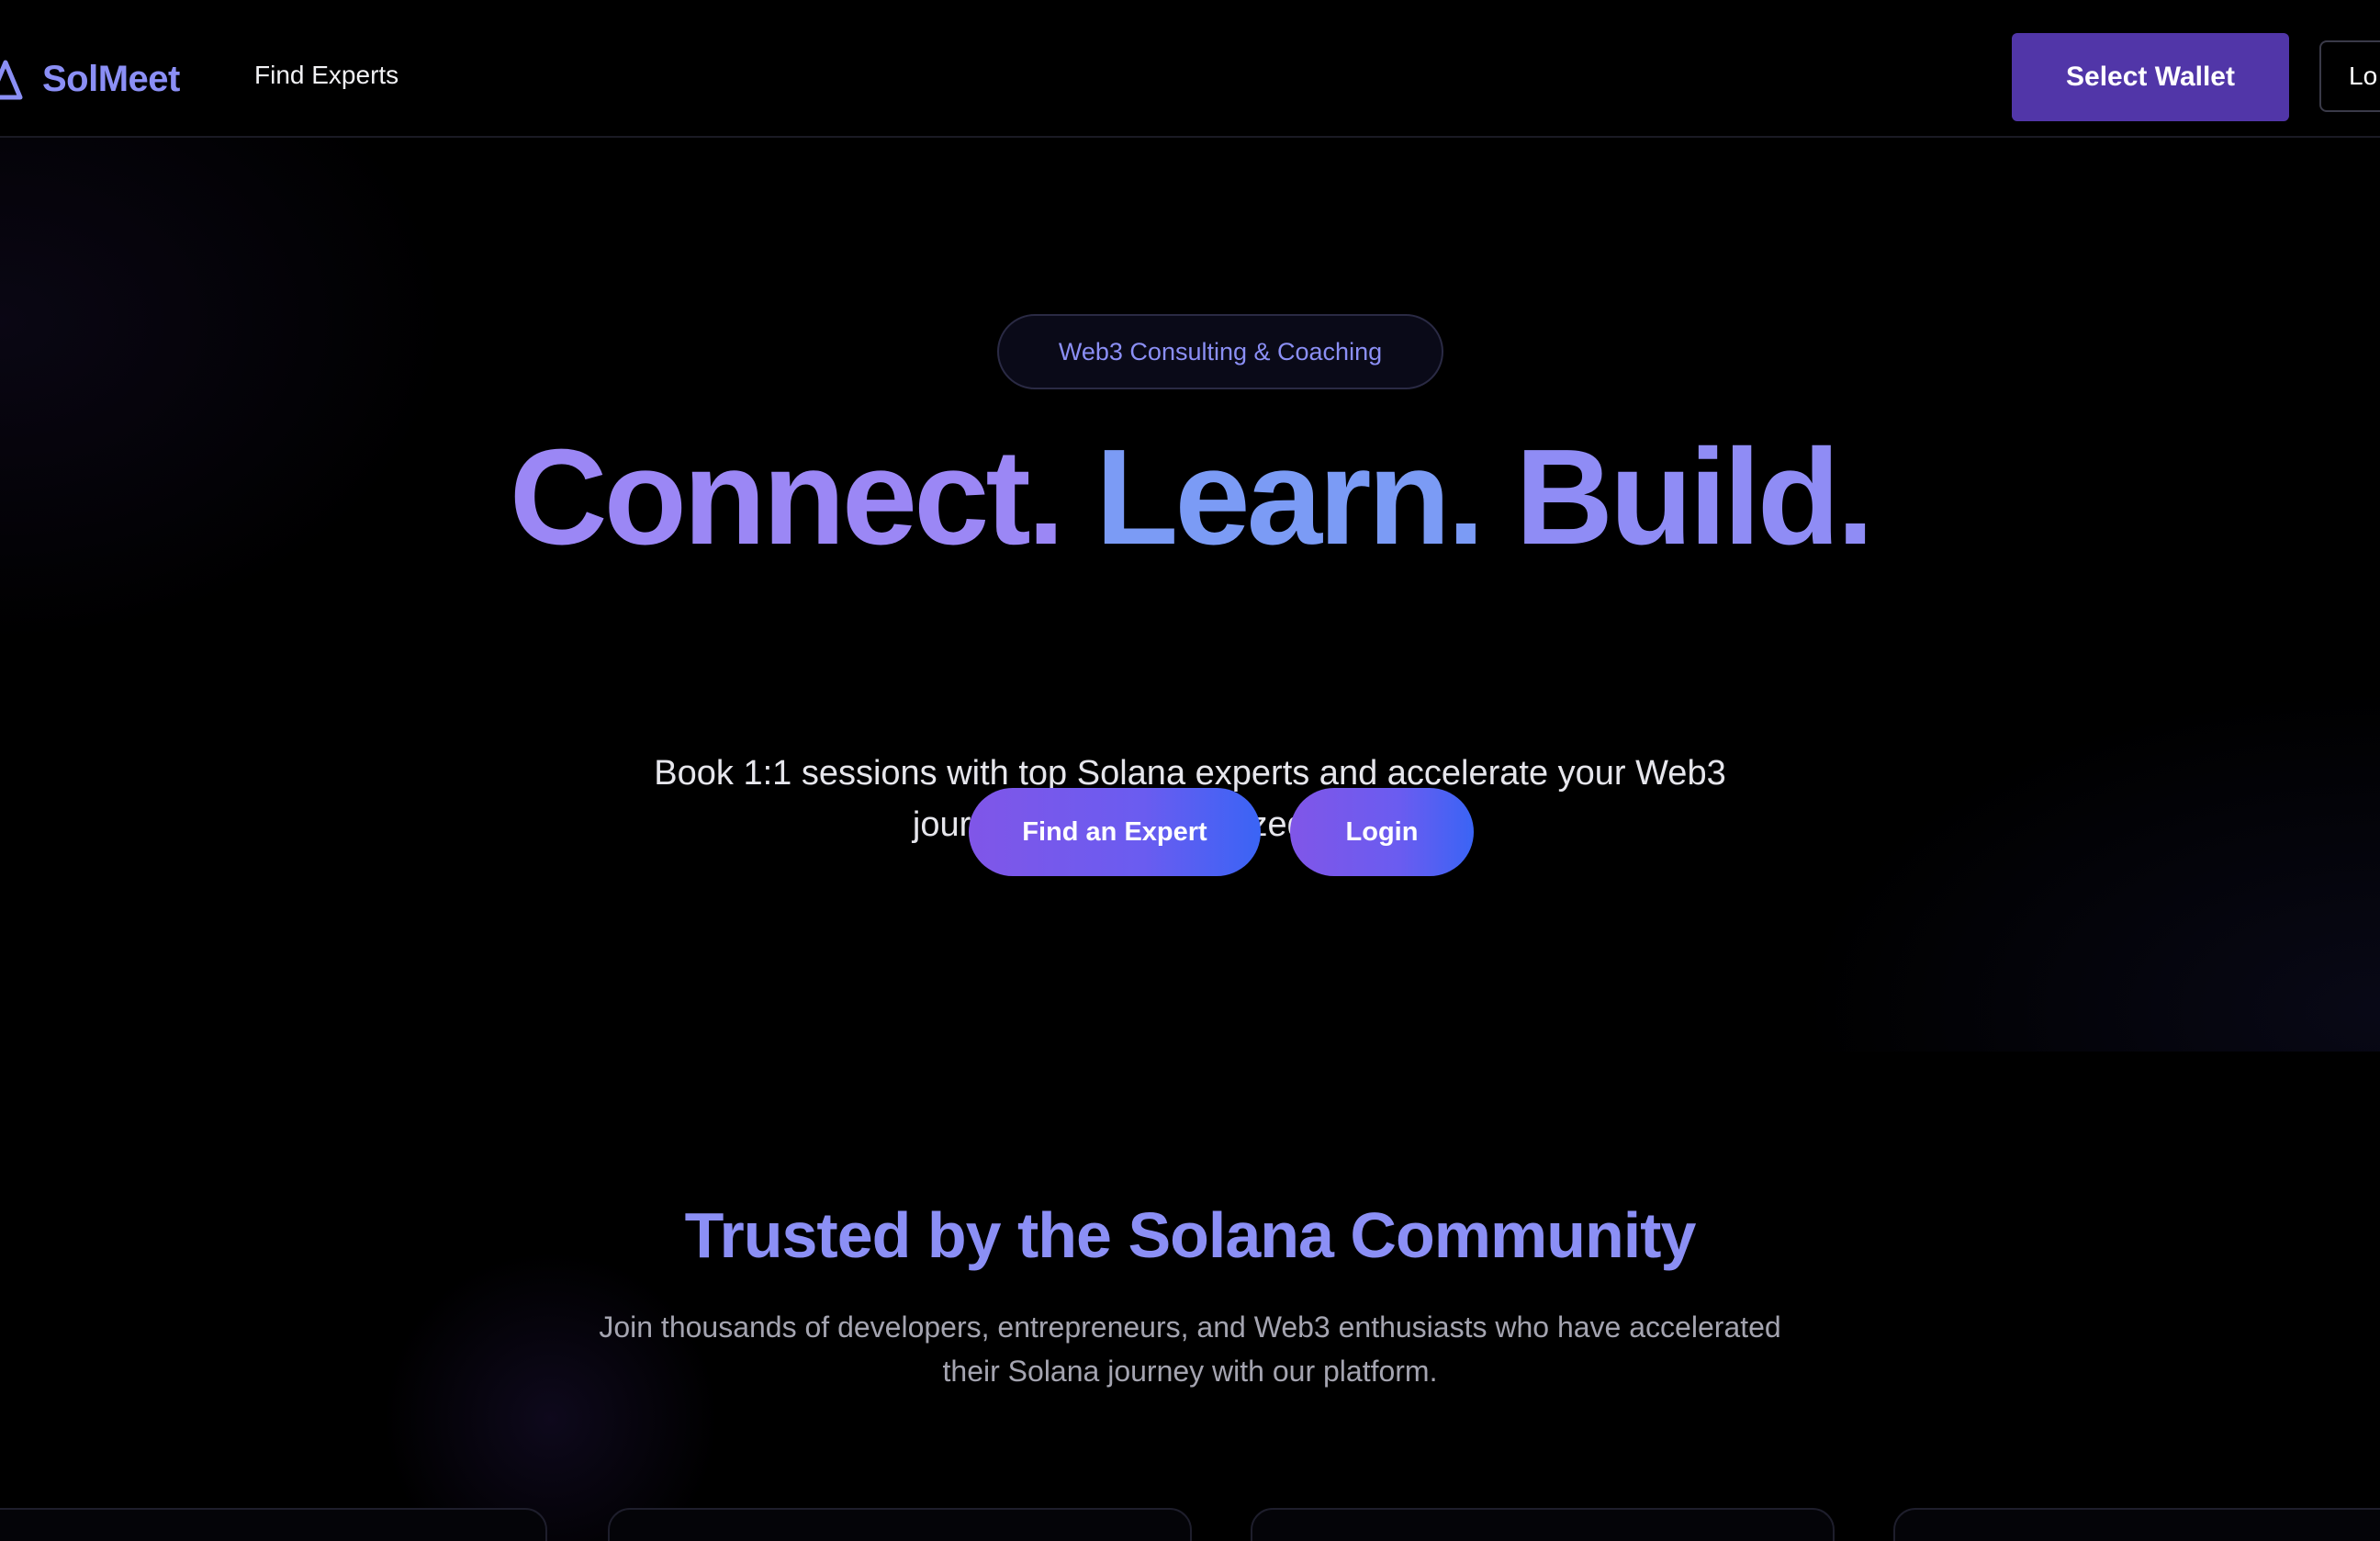  I want to click on community-title: Trusted by the Solana Community, so click(1190, 1235).